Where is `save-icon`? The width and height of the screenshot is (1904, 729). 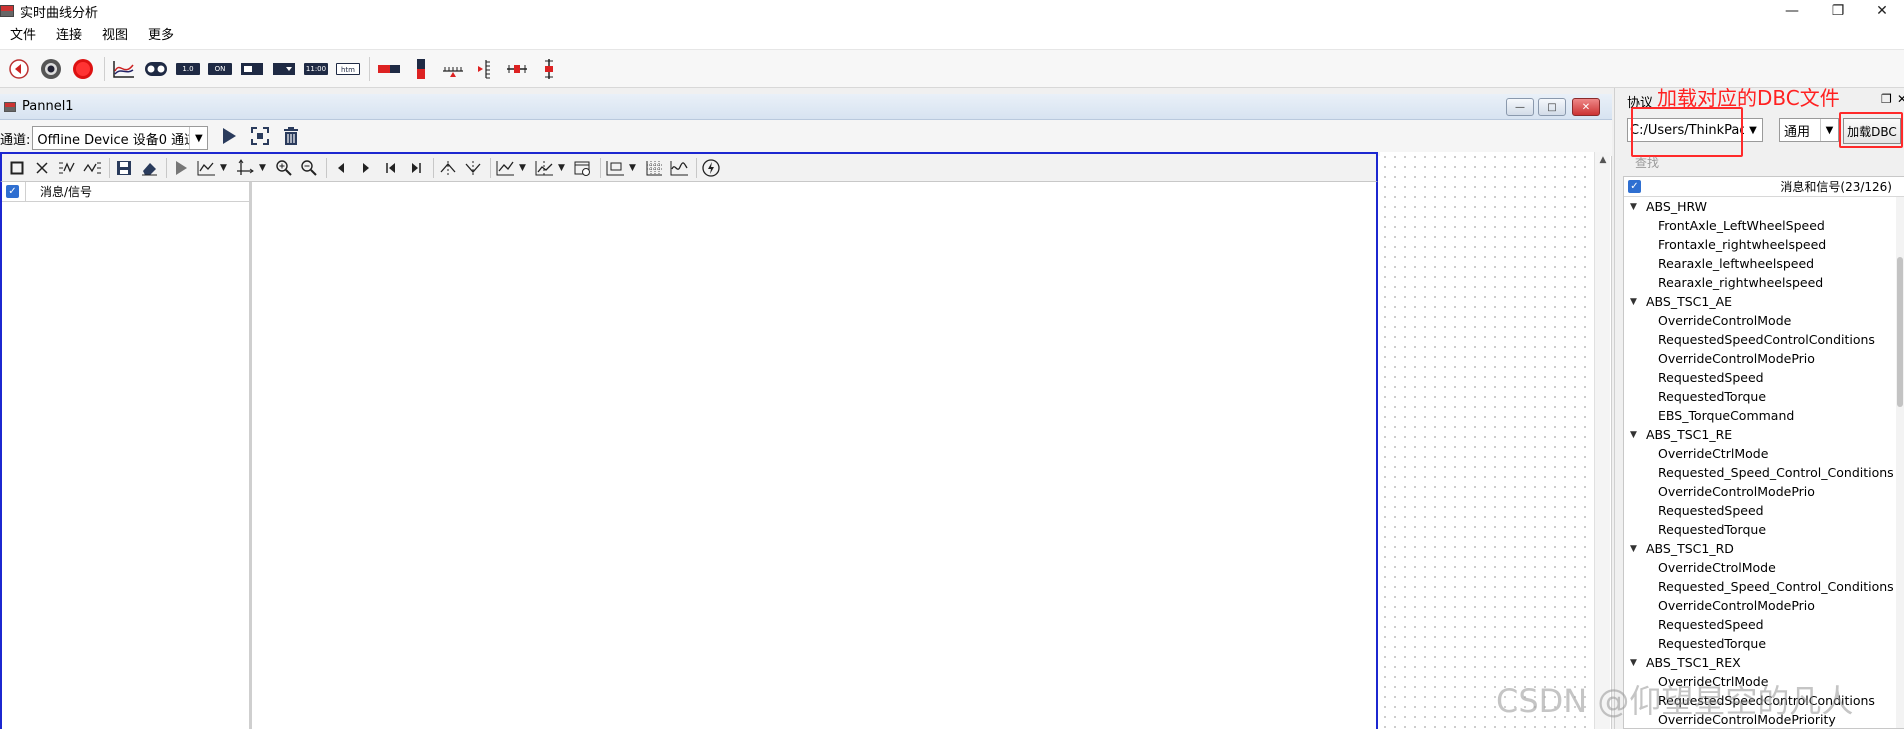
save-icon is located at coordinates (124, 168).